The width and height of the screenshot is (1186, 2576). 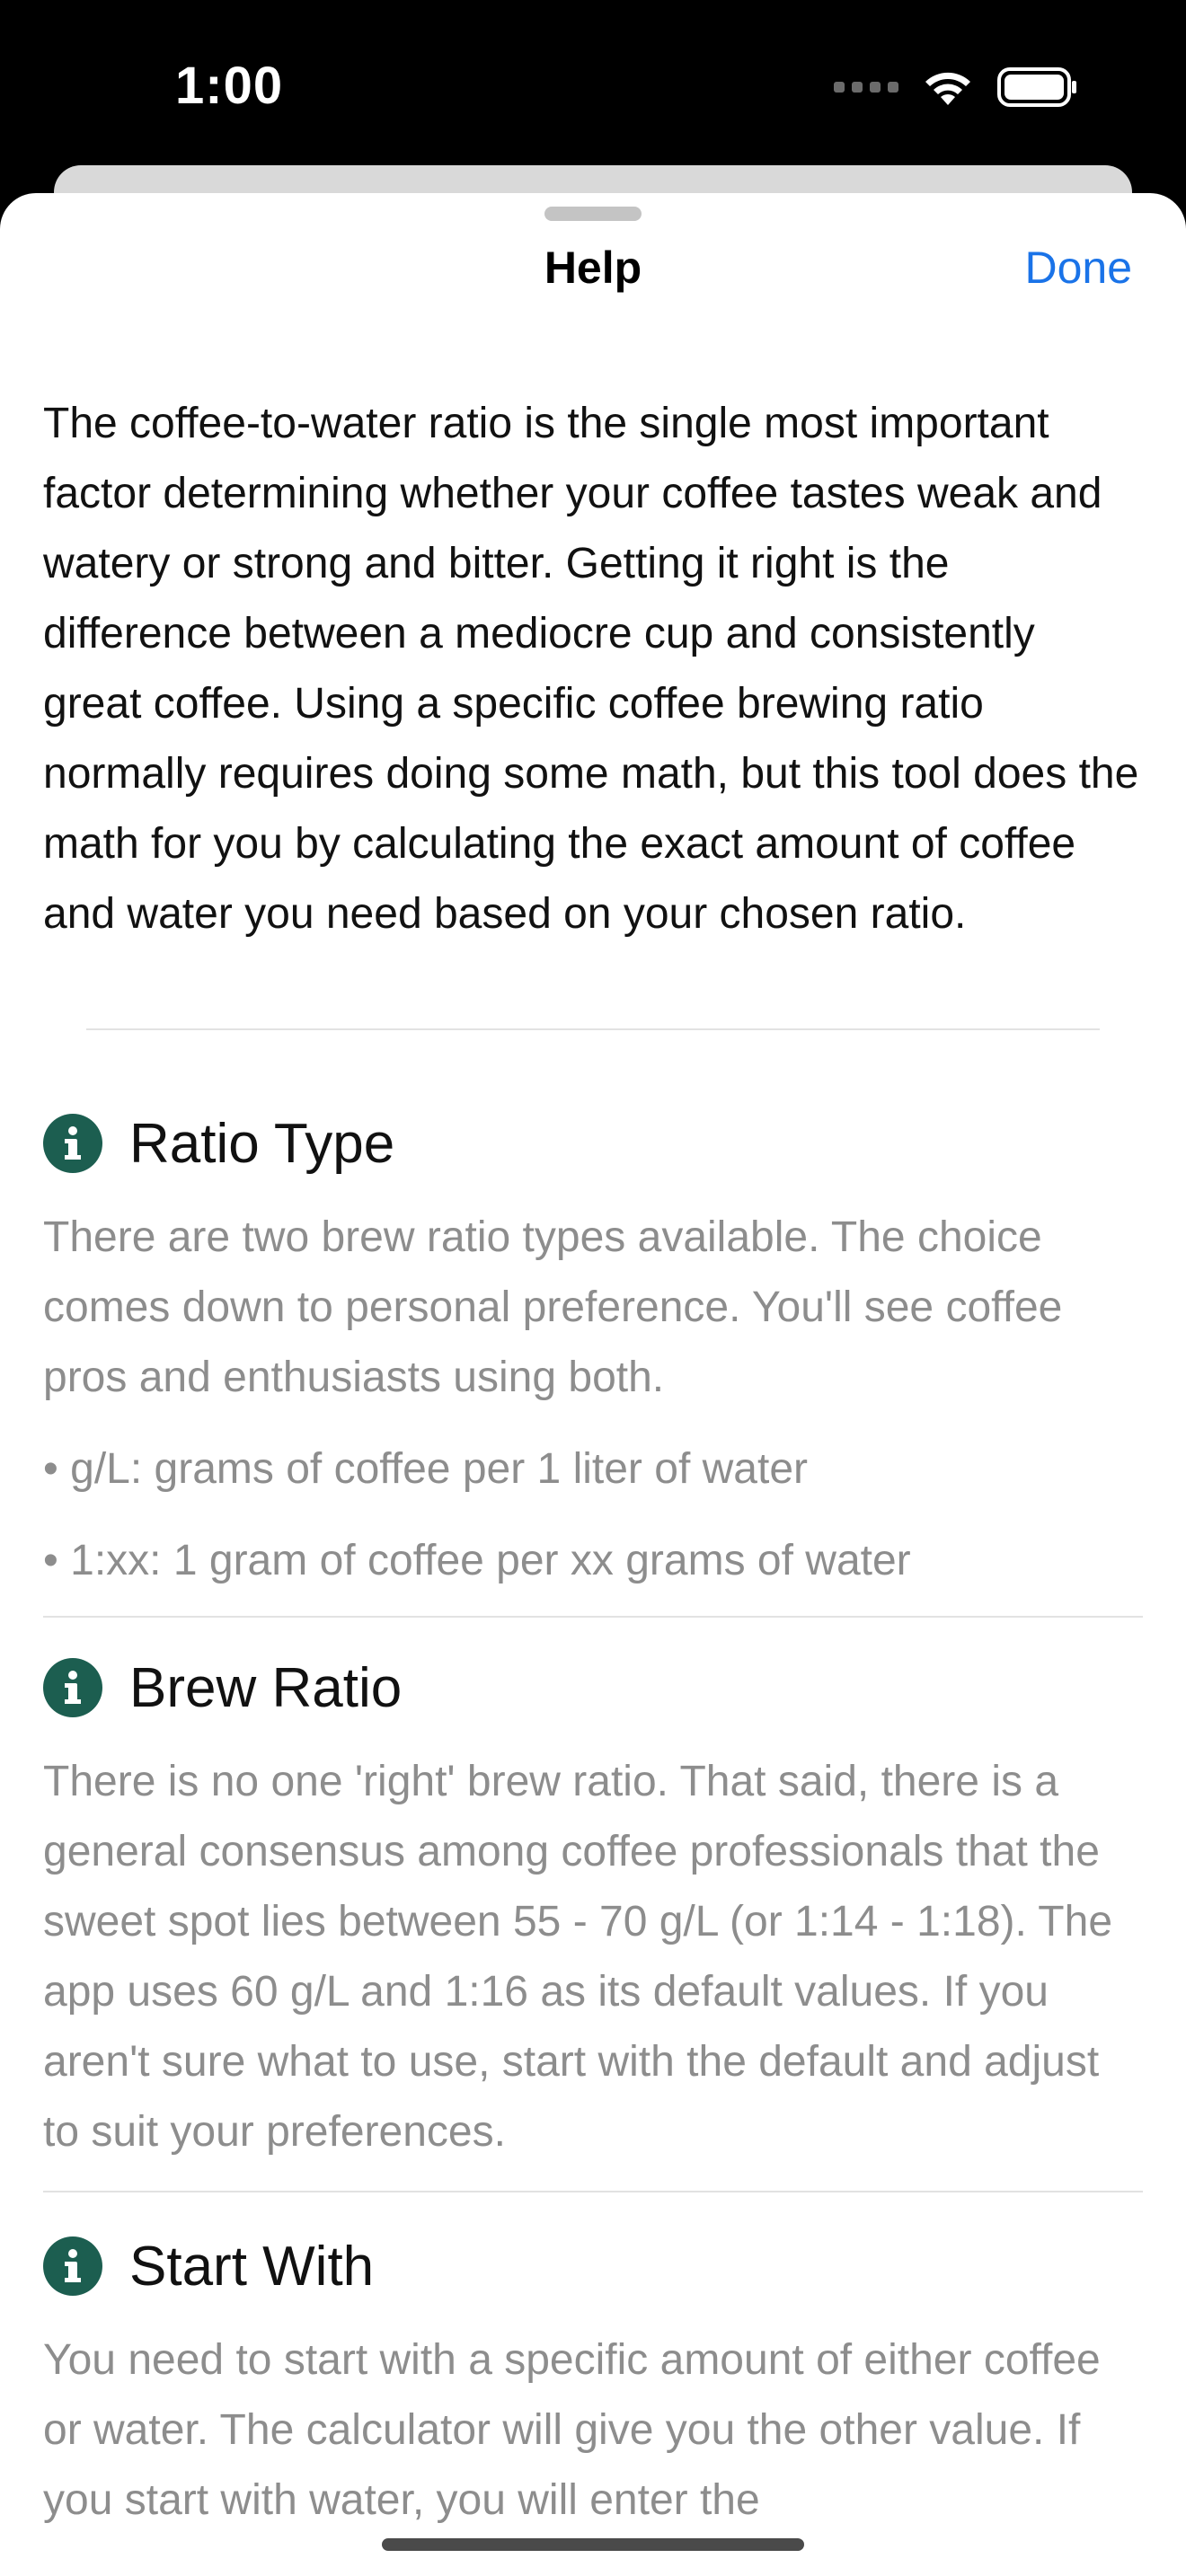 I want to click on sheet-title: Help, so click(x=593, y=268).